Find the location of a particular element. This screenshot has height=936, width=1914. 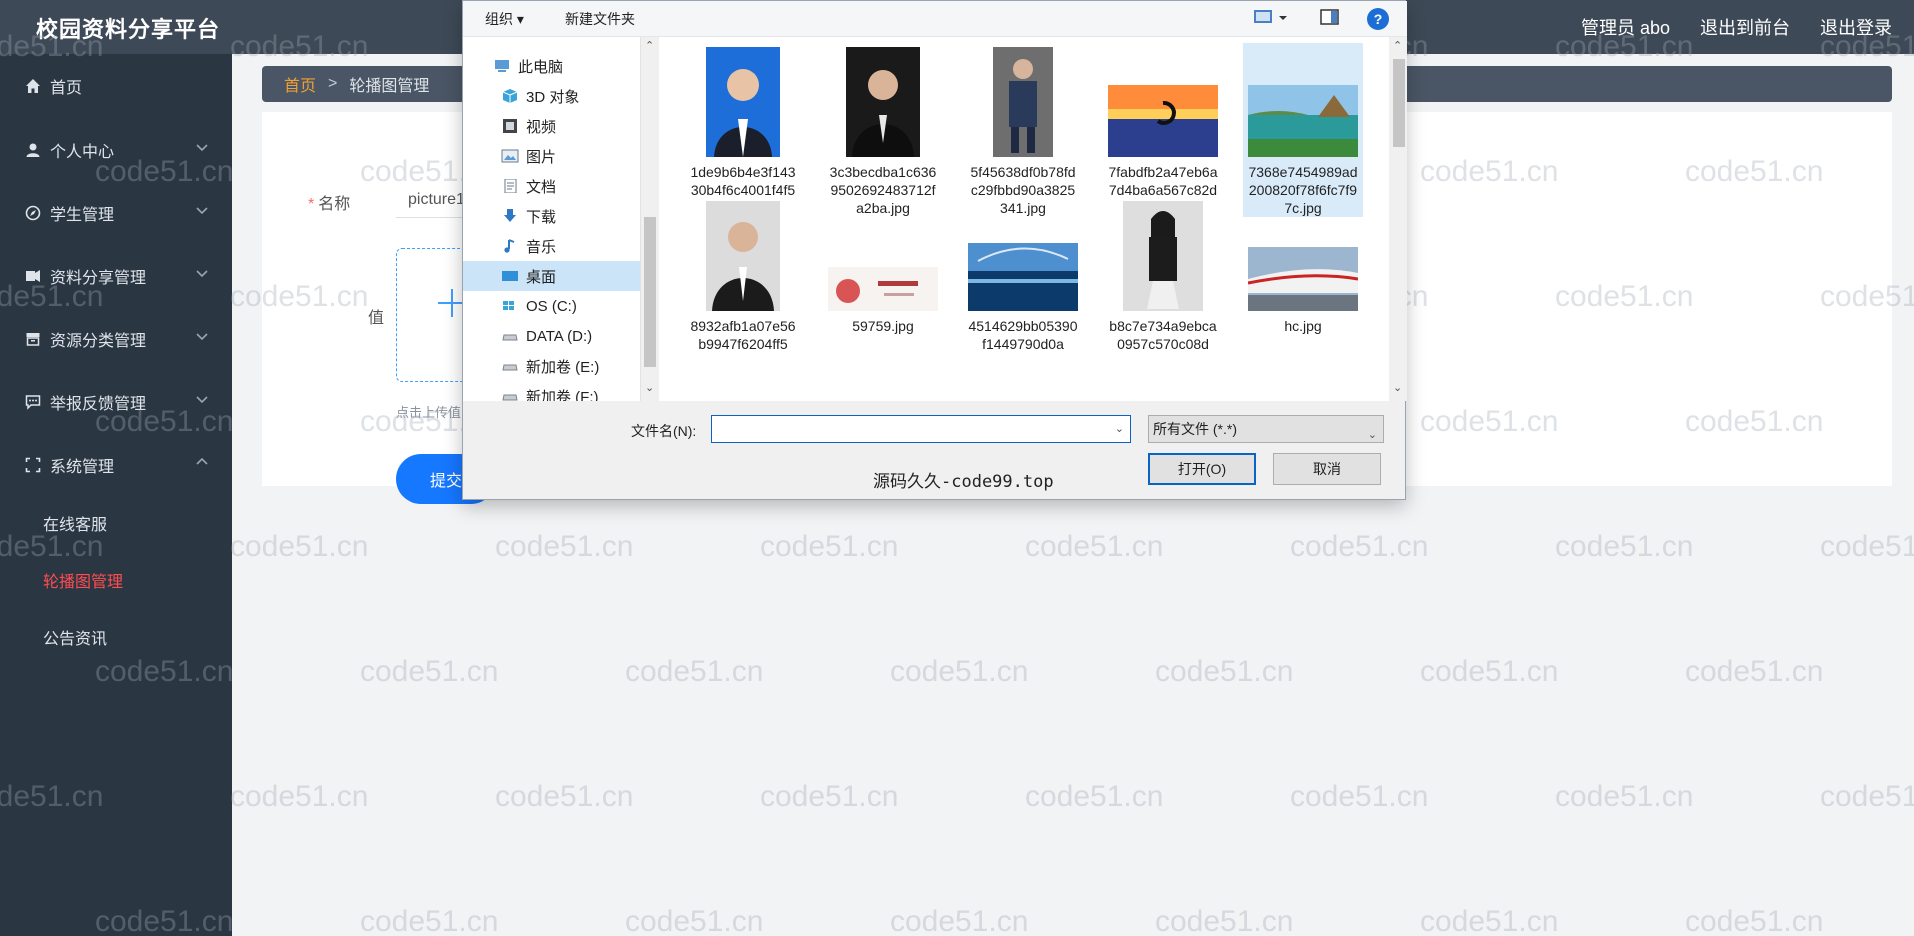

tree-item-videos: 视频 is located at coordinates (551, 126).